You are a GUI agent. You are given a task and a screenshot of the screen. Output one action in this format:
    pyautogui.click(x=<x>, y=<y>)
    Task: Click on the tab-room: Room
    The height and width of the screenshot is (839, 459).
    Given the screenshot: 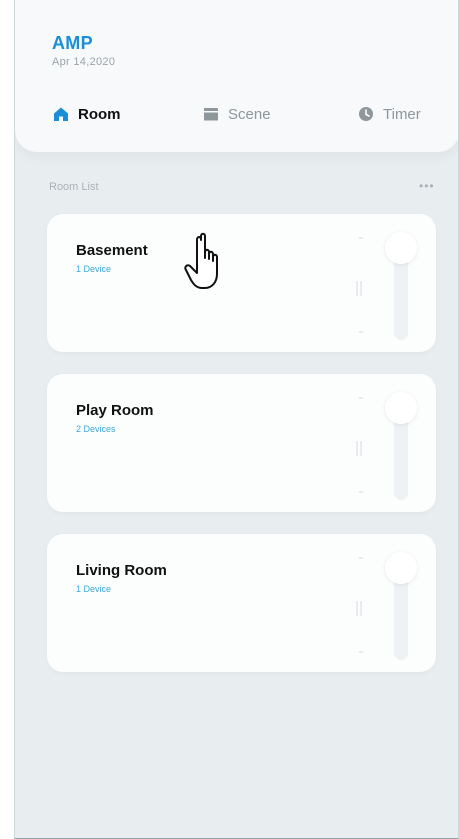 What is the action you would take?
    pyautogui.click(x=86, y=114)
    